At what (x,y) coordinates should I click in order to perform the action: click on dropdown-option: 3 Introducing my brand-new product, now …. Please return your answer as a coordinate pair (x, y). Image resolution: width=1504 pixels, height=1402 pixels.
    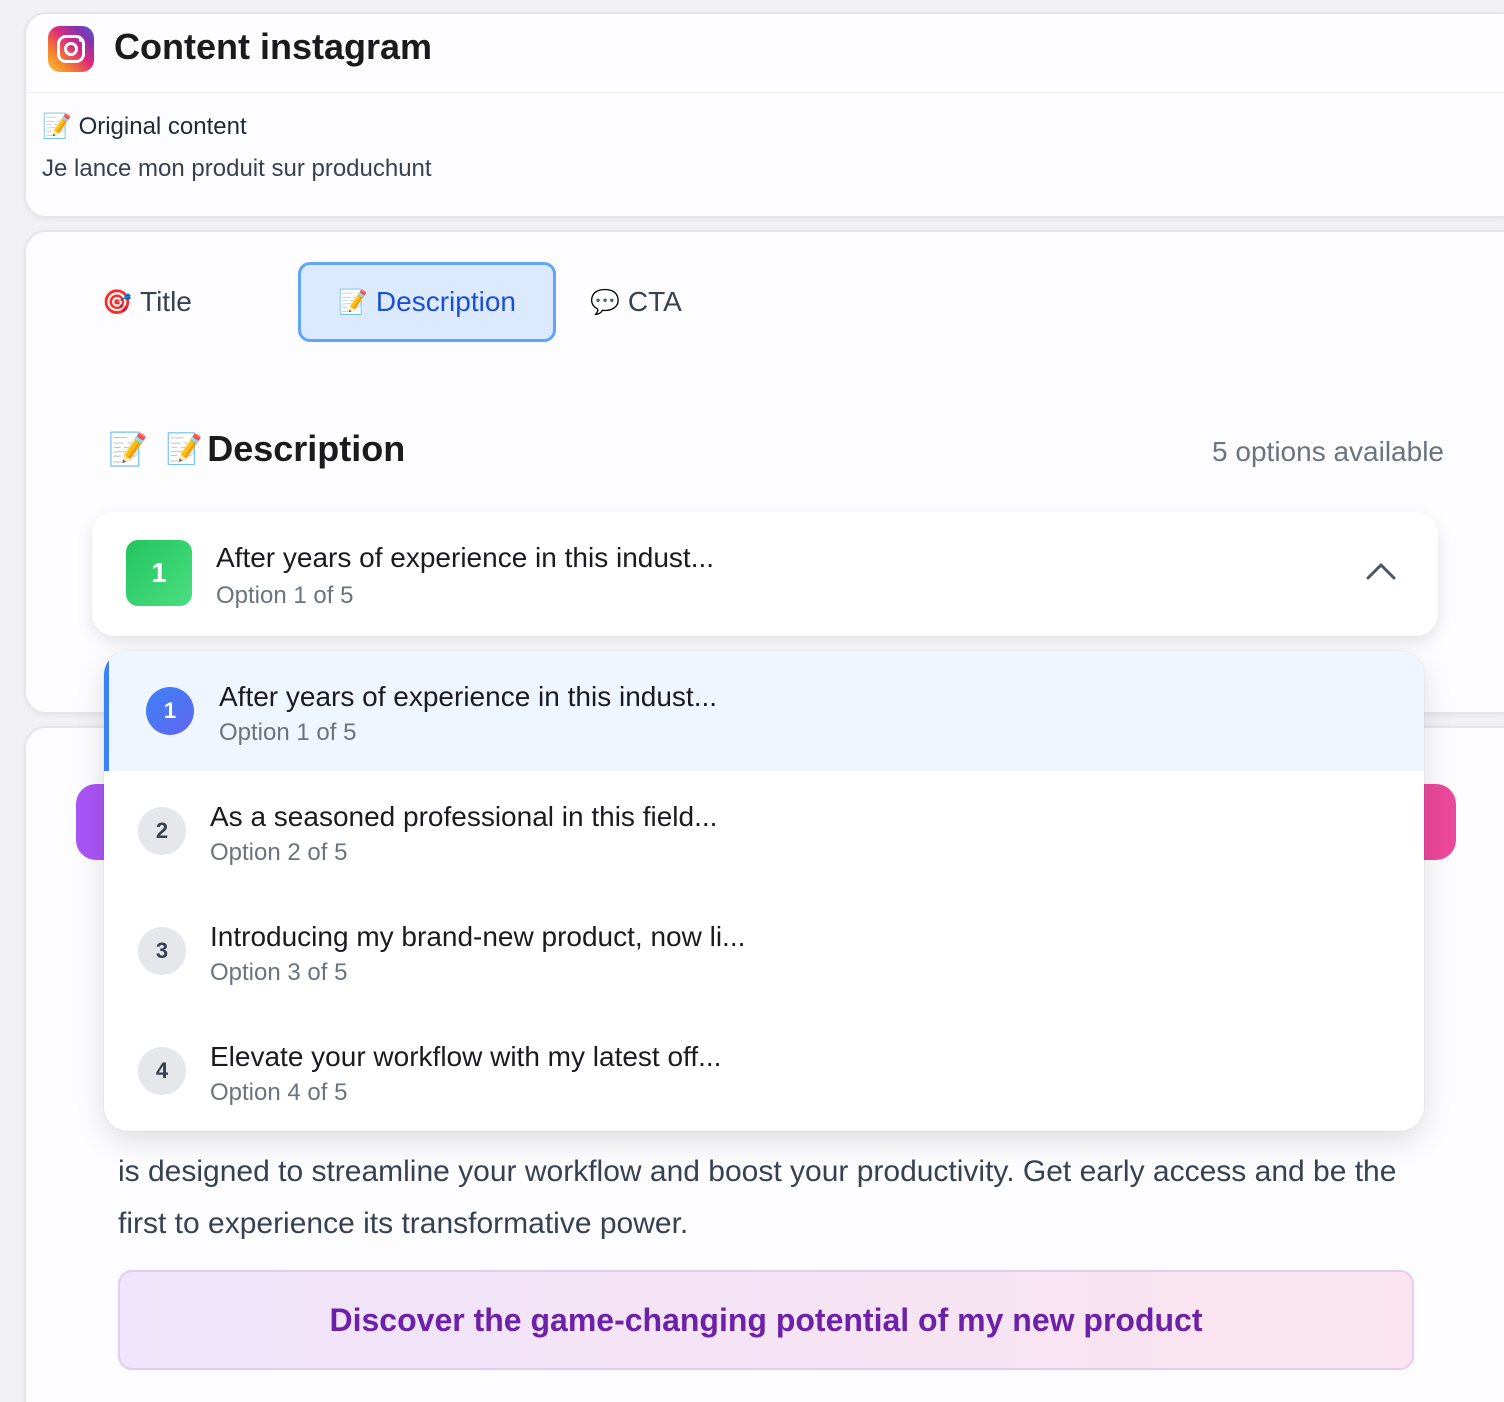
    Looking at the image, I should click on (764, 951).